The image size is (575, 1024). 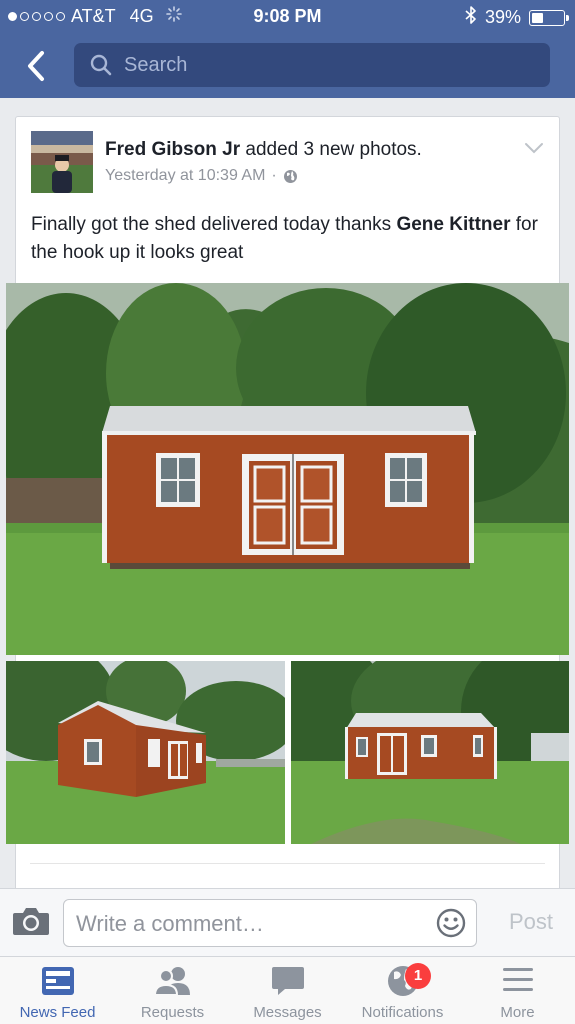 I want to click on sticker-button, so click(x=451, y=925).